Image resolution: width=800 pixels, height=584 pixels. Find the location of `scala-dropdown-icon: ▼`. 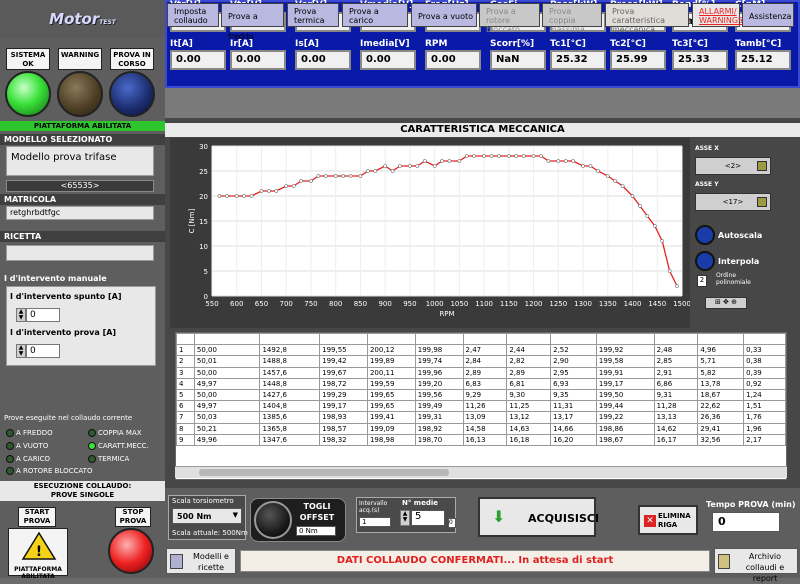

scala-dropdown-icon: ▼ is located at coordinates (235, 515).